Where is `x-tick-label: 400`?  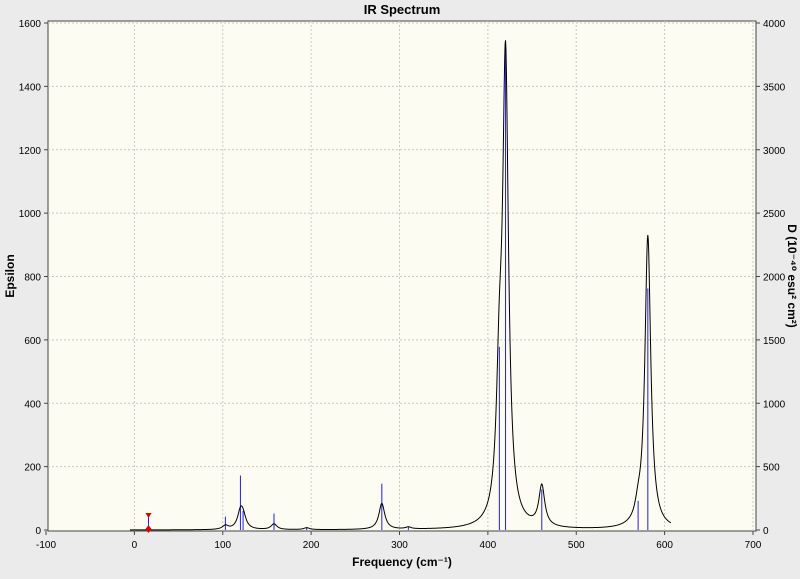
x-tick-label: 400 is located at coordinates (488, 545).